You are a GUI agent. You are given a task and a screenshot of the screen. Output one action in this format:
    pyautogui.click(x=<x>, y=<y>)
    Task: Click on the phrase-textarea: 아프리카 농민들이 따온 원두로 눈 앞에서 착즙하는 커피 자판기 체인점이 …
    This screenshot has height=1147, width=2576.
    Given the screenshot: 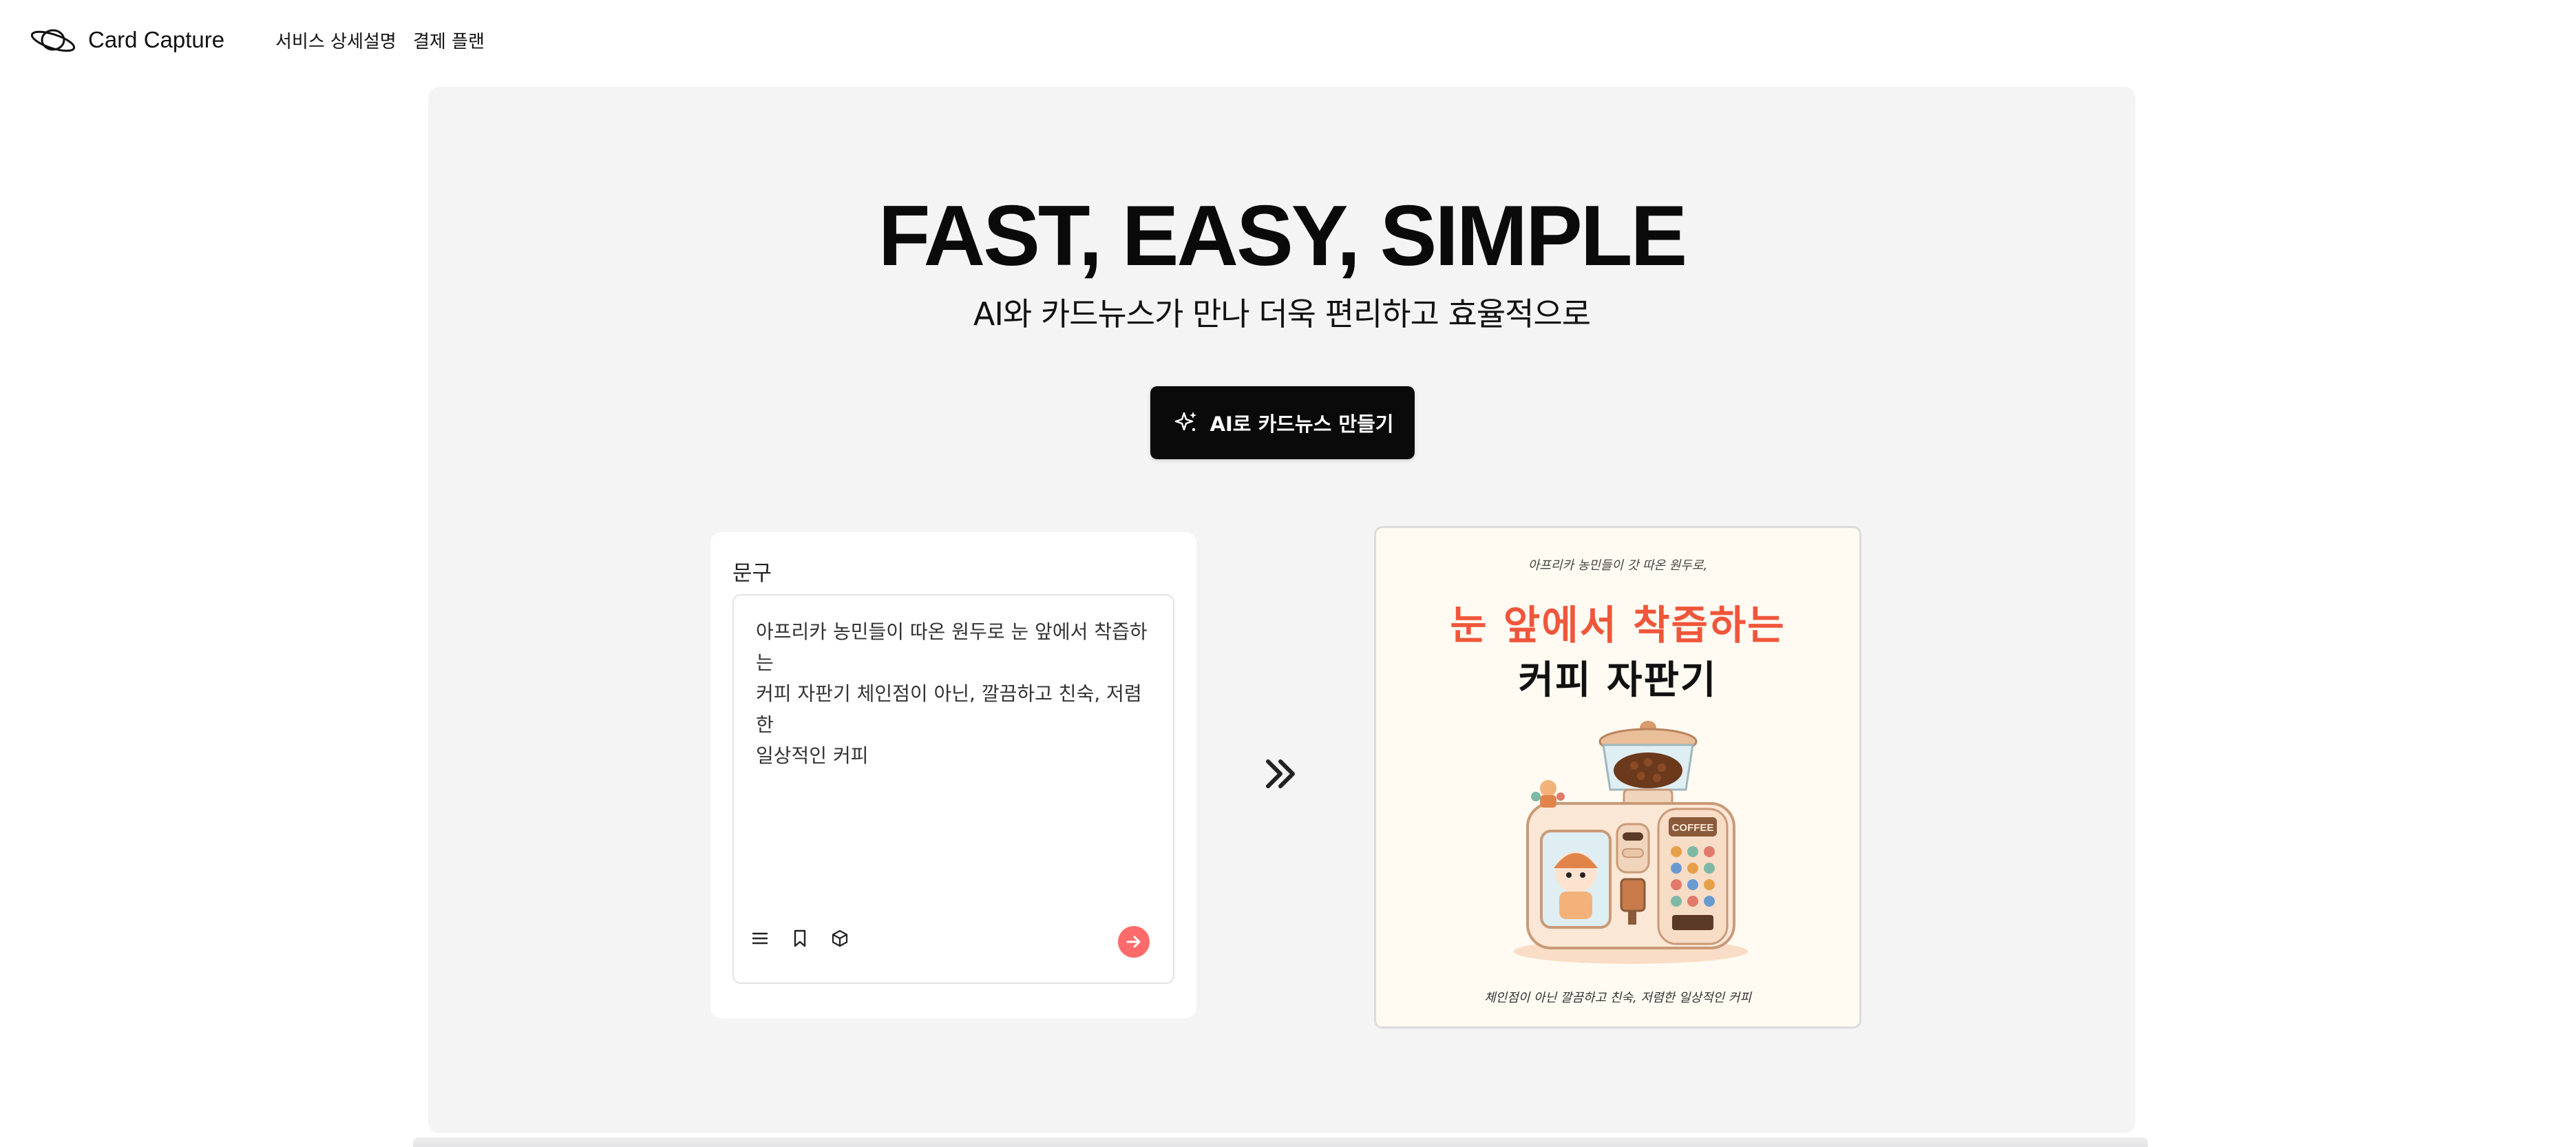 What is the action you would take?
    pyautogui.click(x=953, y=789)
    